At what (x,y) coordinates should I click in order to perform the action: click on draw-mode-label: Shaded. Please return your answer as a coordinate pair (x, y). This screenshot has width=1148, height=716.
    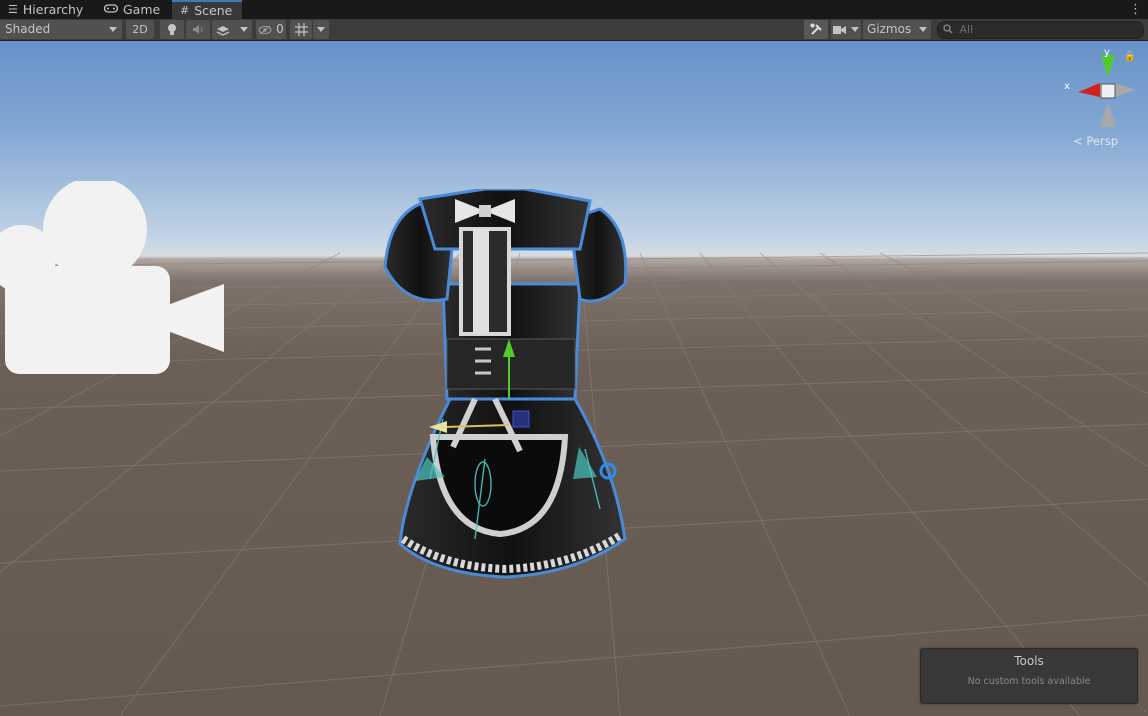
    Looking at the image, I should click on (28, 29).